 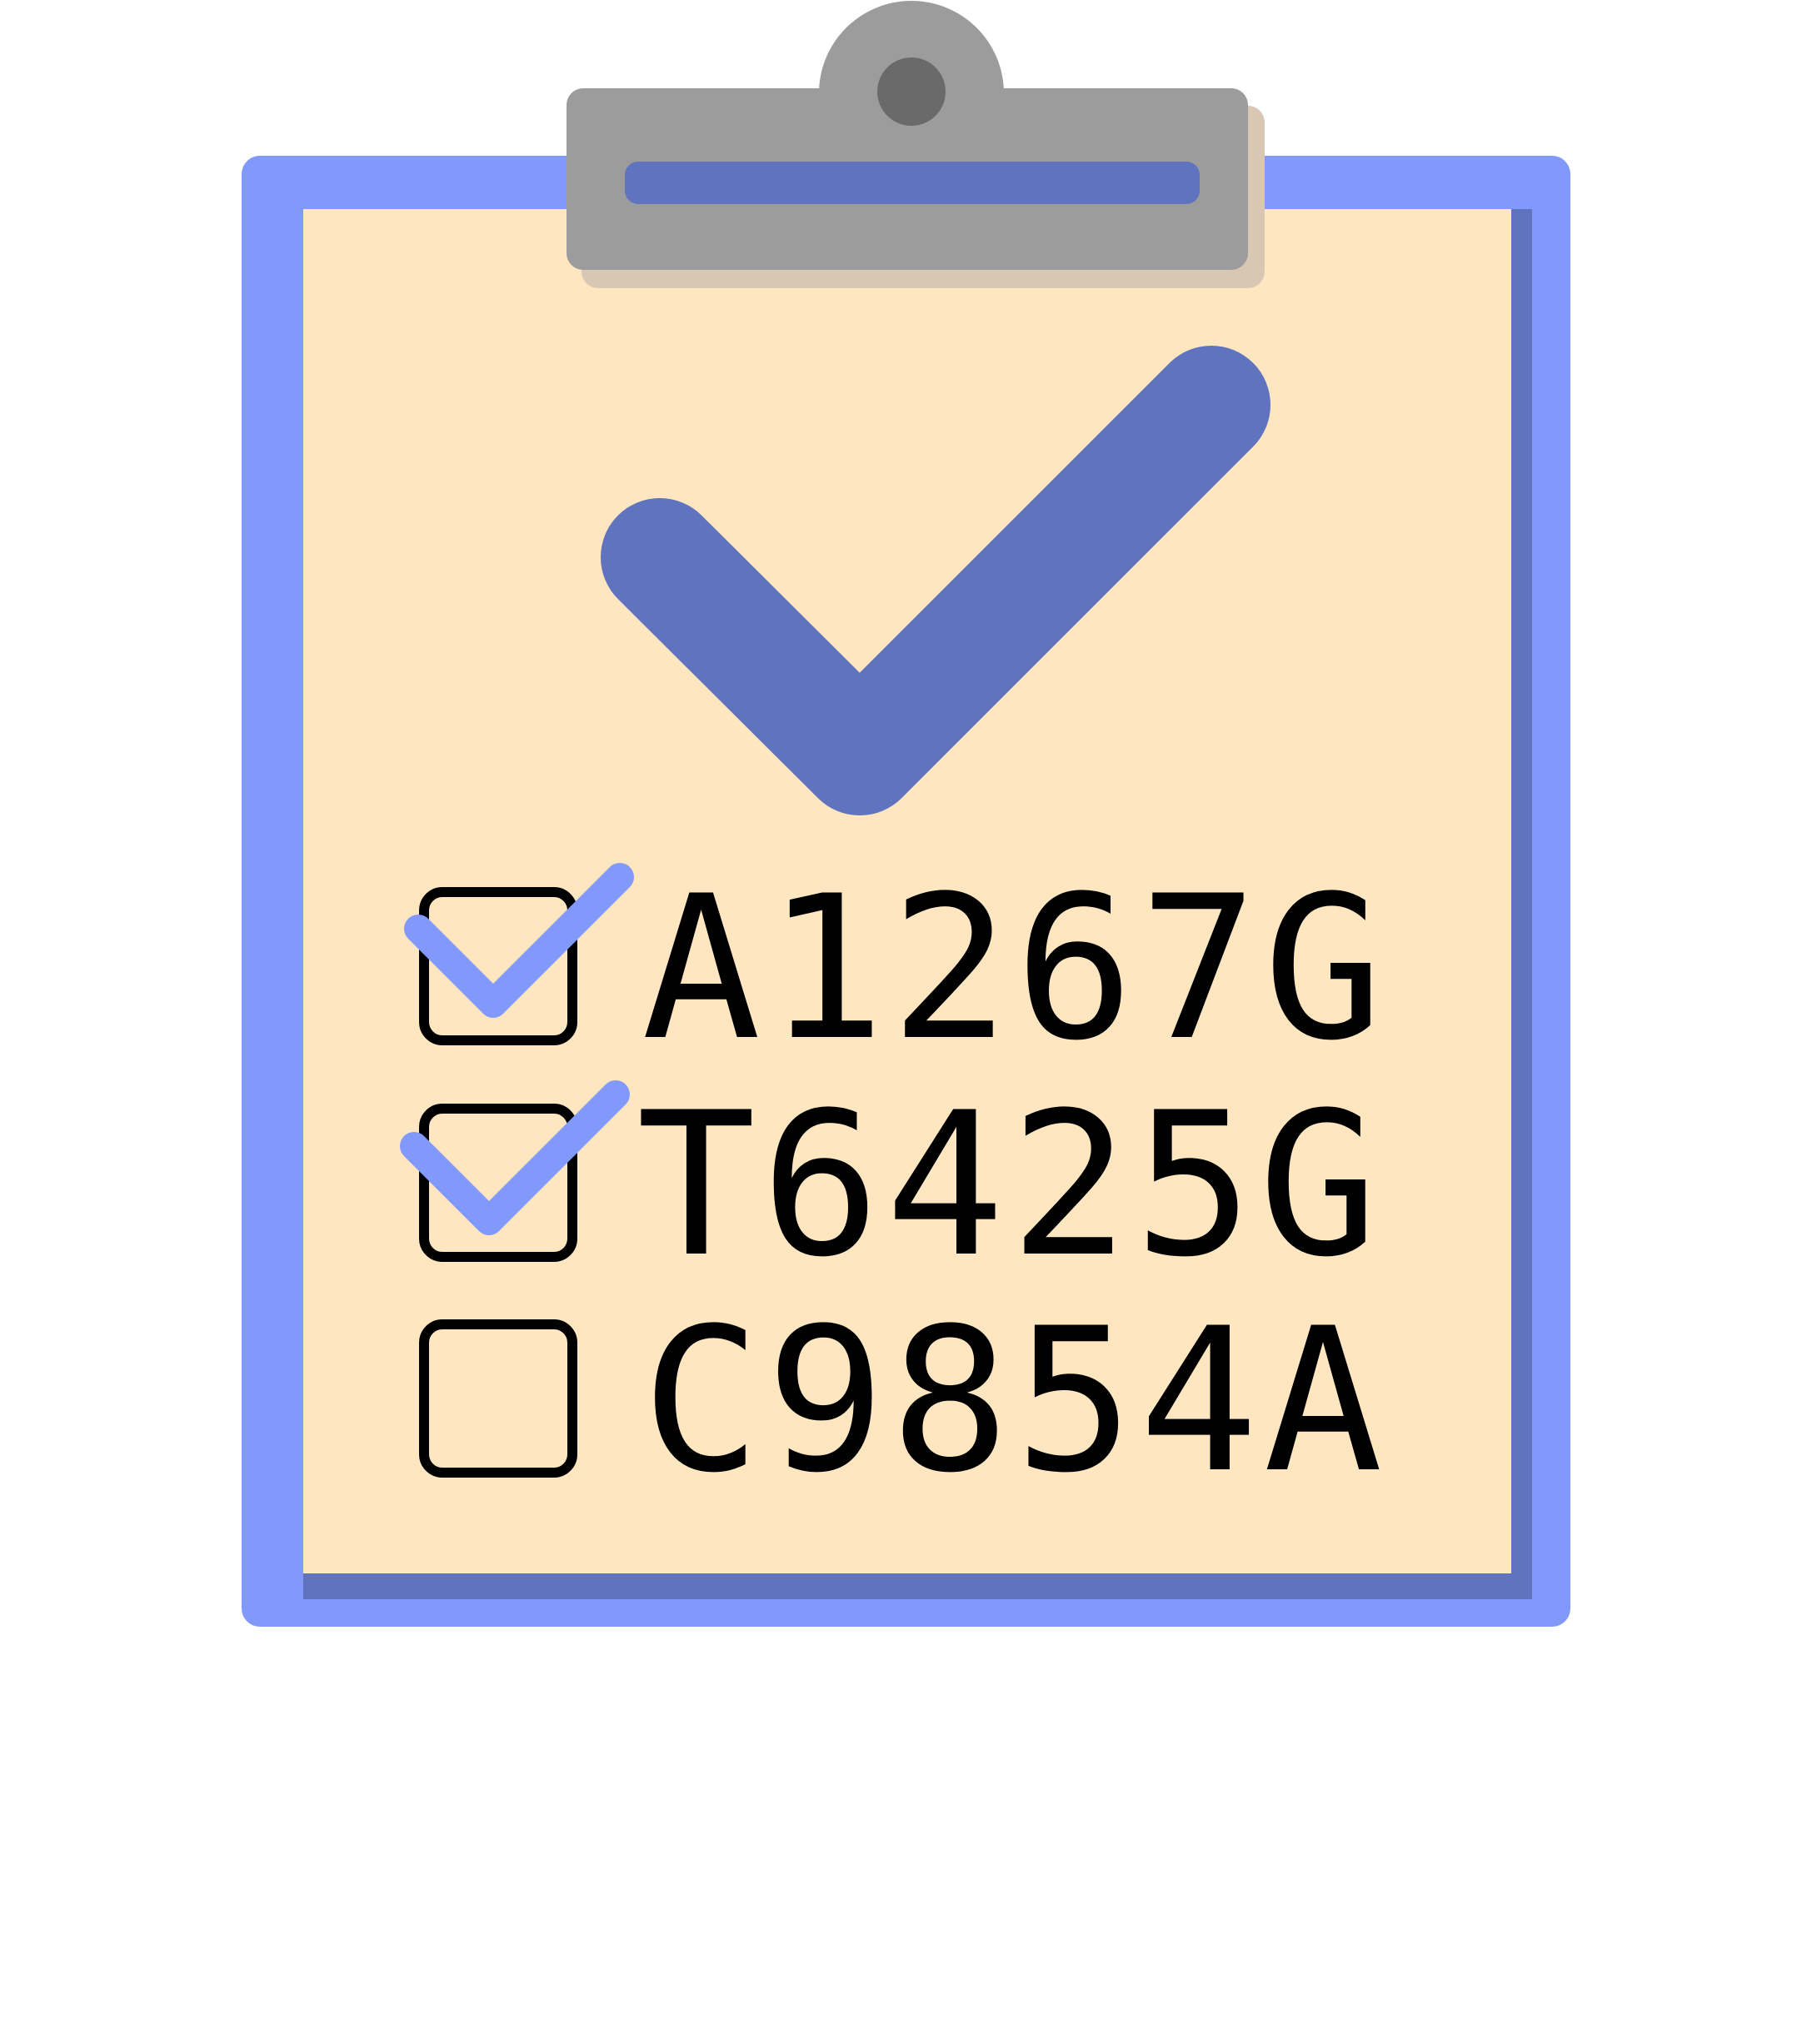 What do you see at coordinates (1015, 969) in the screenshot?
I see `item-label: A1267G` at bounding box center [1015, 969].